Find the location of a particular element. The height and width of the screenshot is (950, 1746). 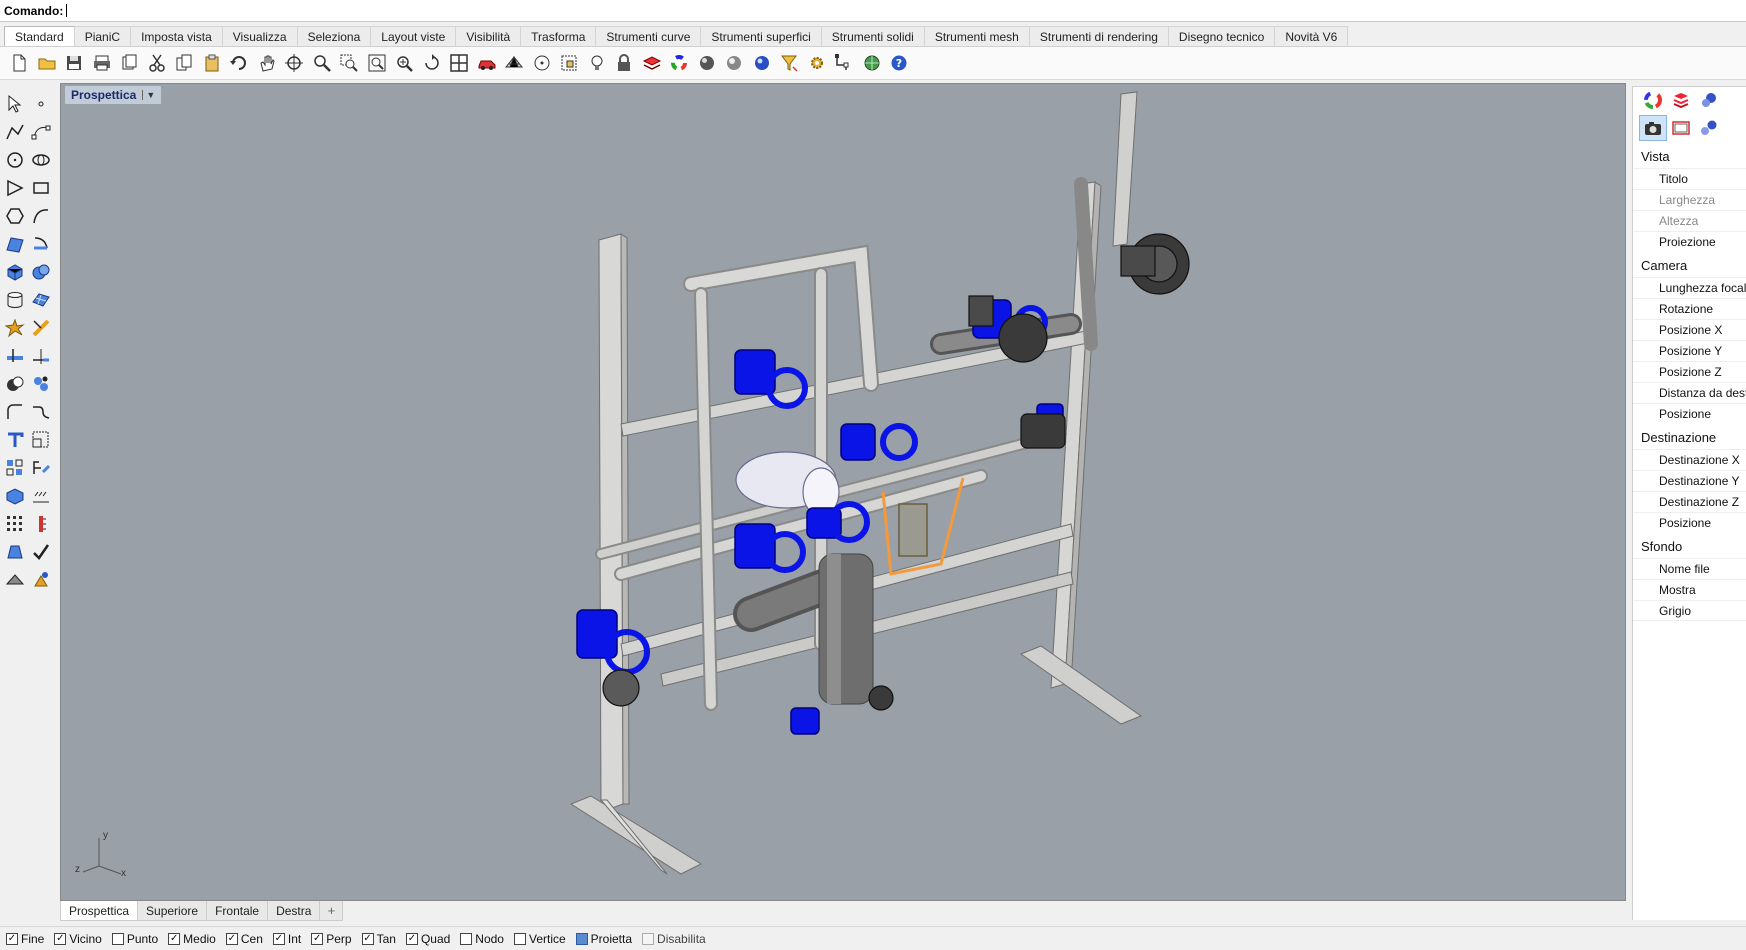

property-row: Destinazione Z is located at coordinates (1689, 501).